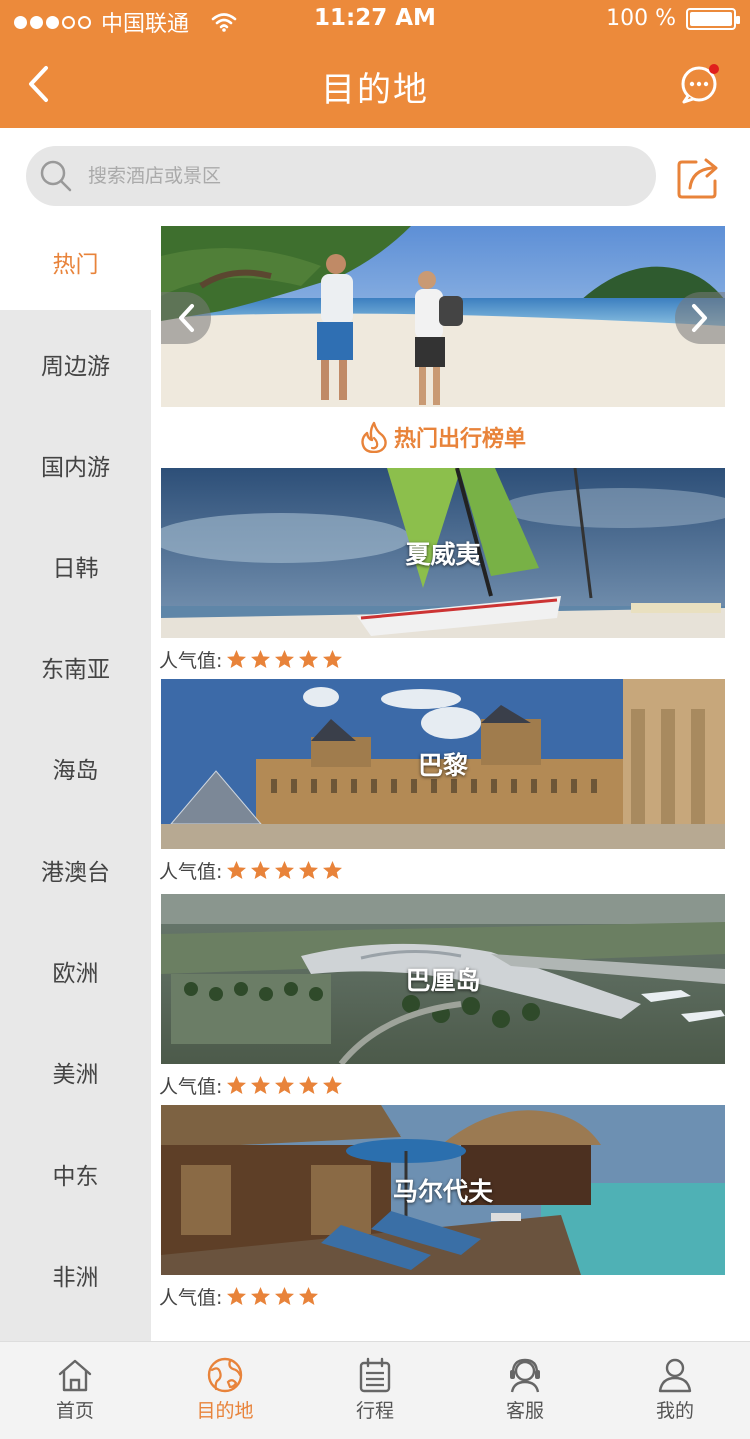 The height and width of the screenshot is (1439, 750). Describe the element at coordinates (375, 1375) in the screenshot. I see `calendar-icon` at that location.